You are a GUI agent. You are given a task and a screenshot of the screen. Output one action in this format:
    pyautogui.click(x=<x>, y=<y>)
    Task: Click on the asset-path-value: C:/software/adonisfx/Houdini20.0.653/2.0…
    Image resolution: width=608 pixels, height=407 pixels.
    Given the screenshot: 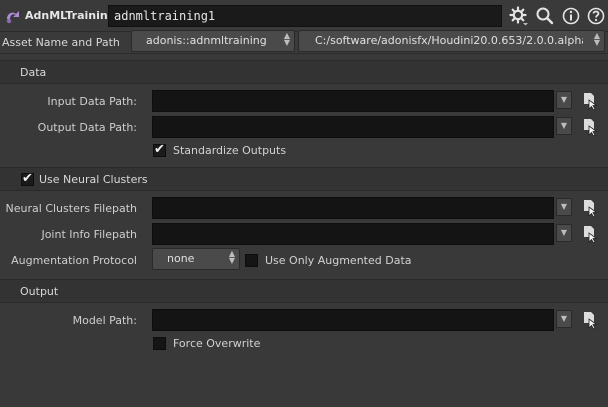 What is the action you would take?
    pyautogui.click(x=449, y=40)
    